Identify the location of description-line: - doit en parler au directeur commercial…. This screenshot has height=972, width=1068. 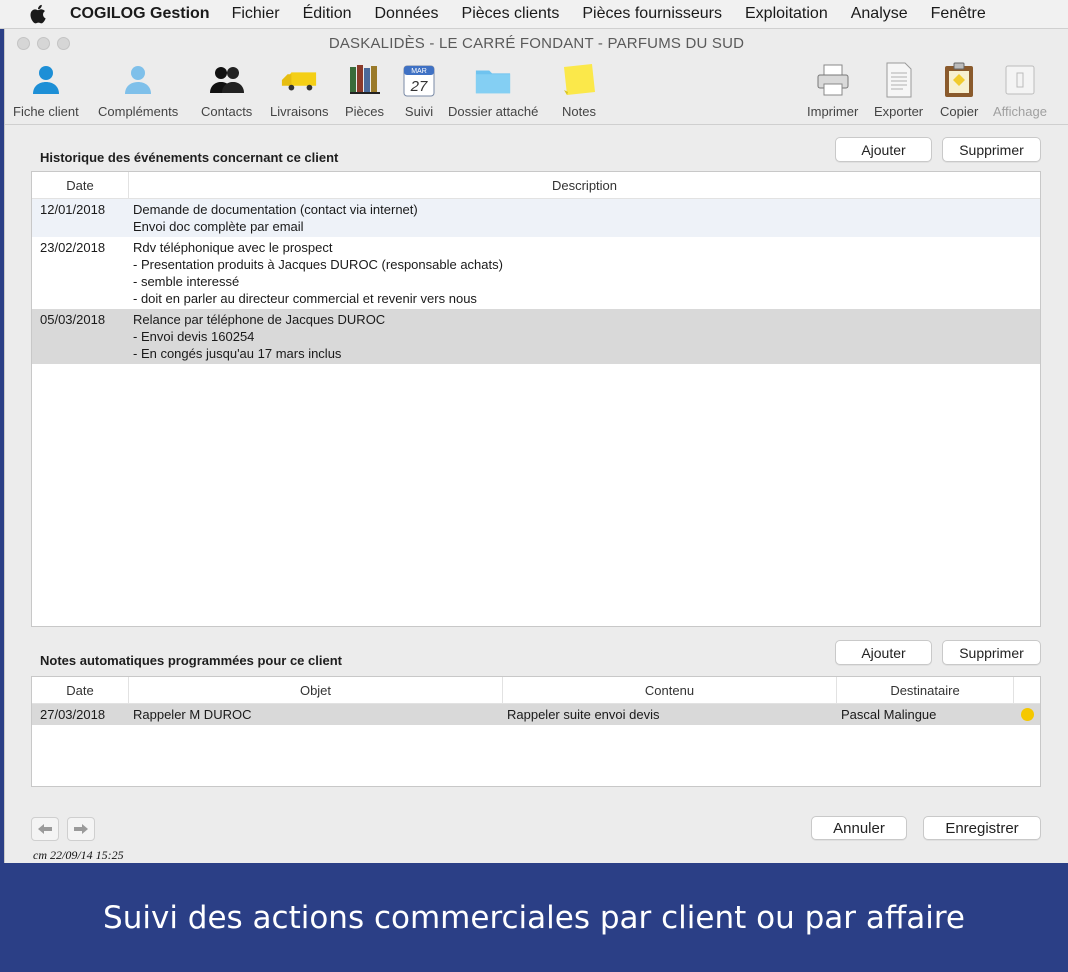
(305, 298).